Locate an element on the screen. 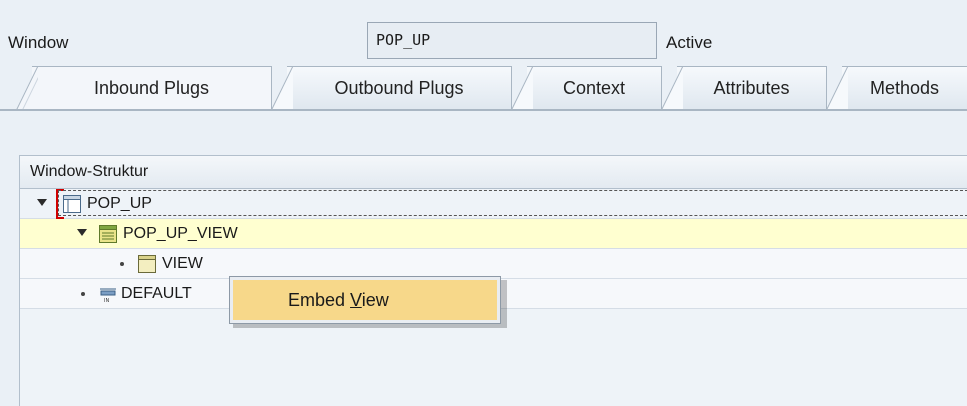  tab-outbound-plugs: Outbound Plugs is located at coordinates (391, 88).